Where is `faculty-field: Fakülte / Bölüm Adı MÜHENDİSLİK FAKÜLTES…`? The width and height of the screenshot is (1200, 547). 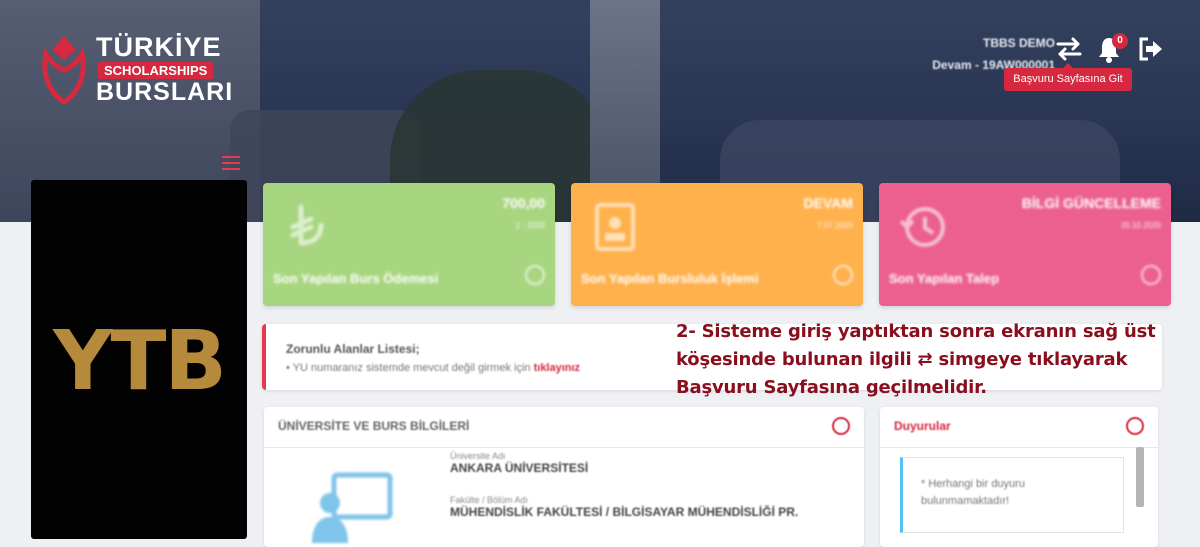
faculty-field: Fakülte / Bölüm Adı MÜHENDİSLİK FAKÜLTES… is located at coordinates (624, 507).